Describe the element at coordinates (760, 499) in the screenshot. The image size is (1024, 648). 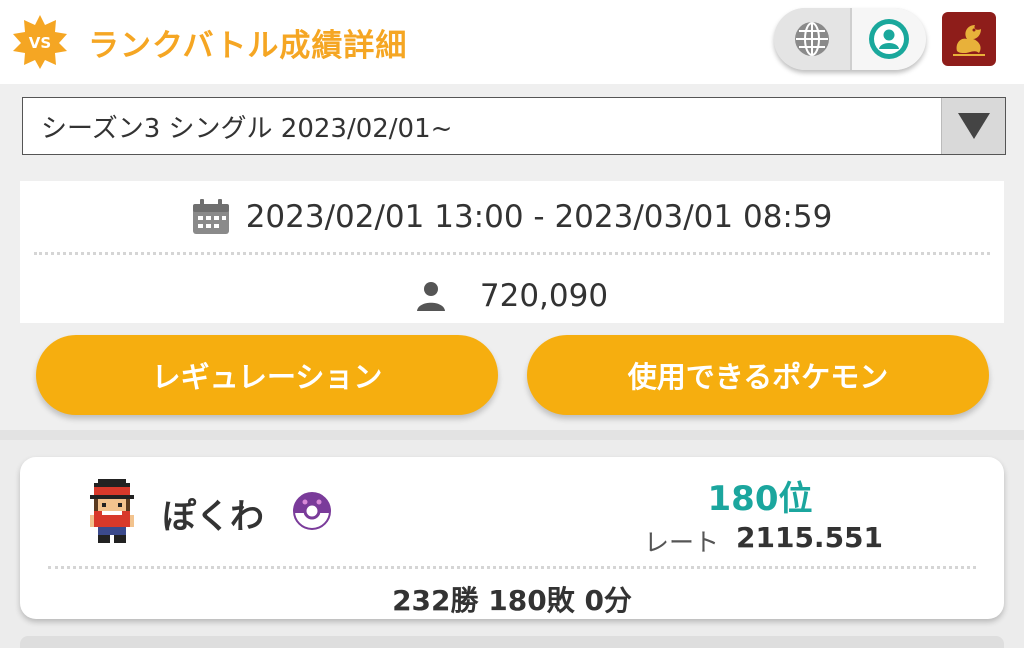
I see `player-rank: 180位` at that location.